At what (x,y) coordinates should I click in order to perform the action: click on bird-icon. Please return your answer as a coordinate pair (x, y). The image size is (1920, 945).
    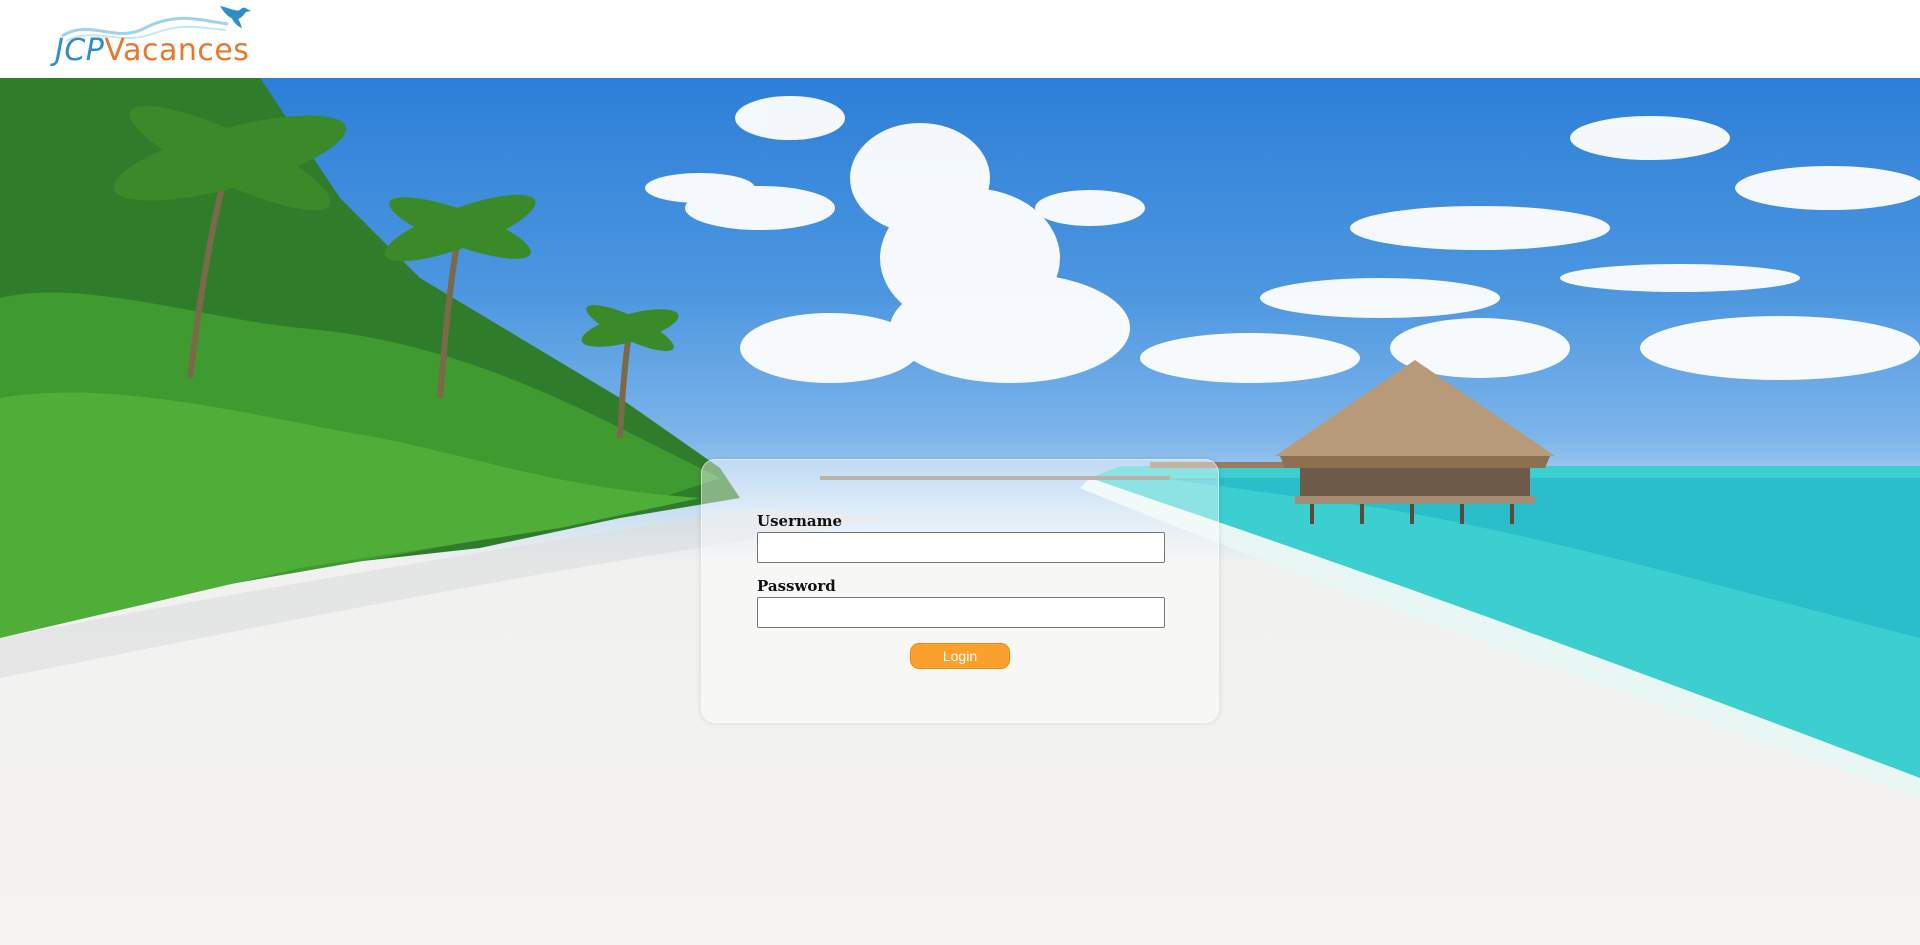
    Looking at the image, I should click on (235, 17).